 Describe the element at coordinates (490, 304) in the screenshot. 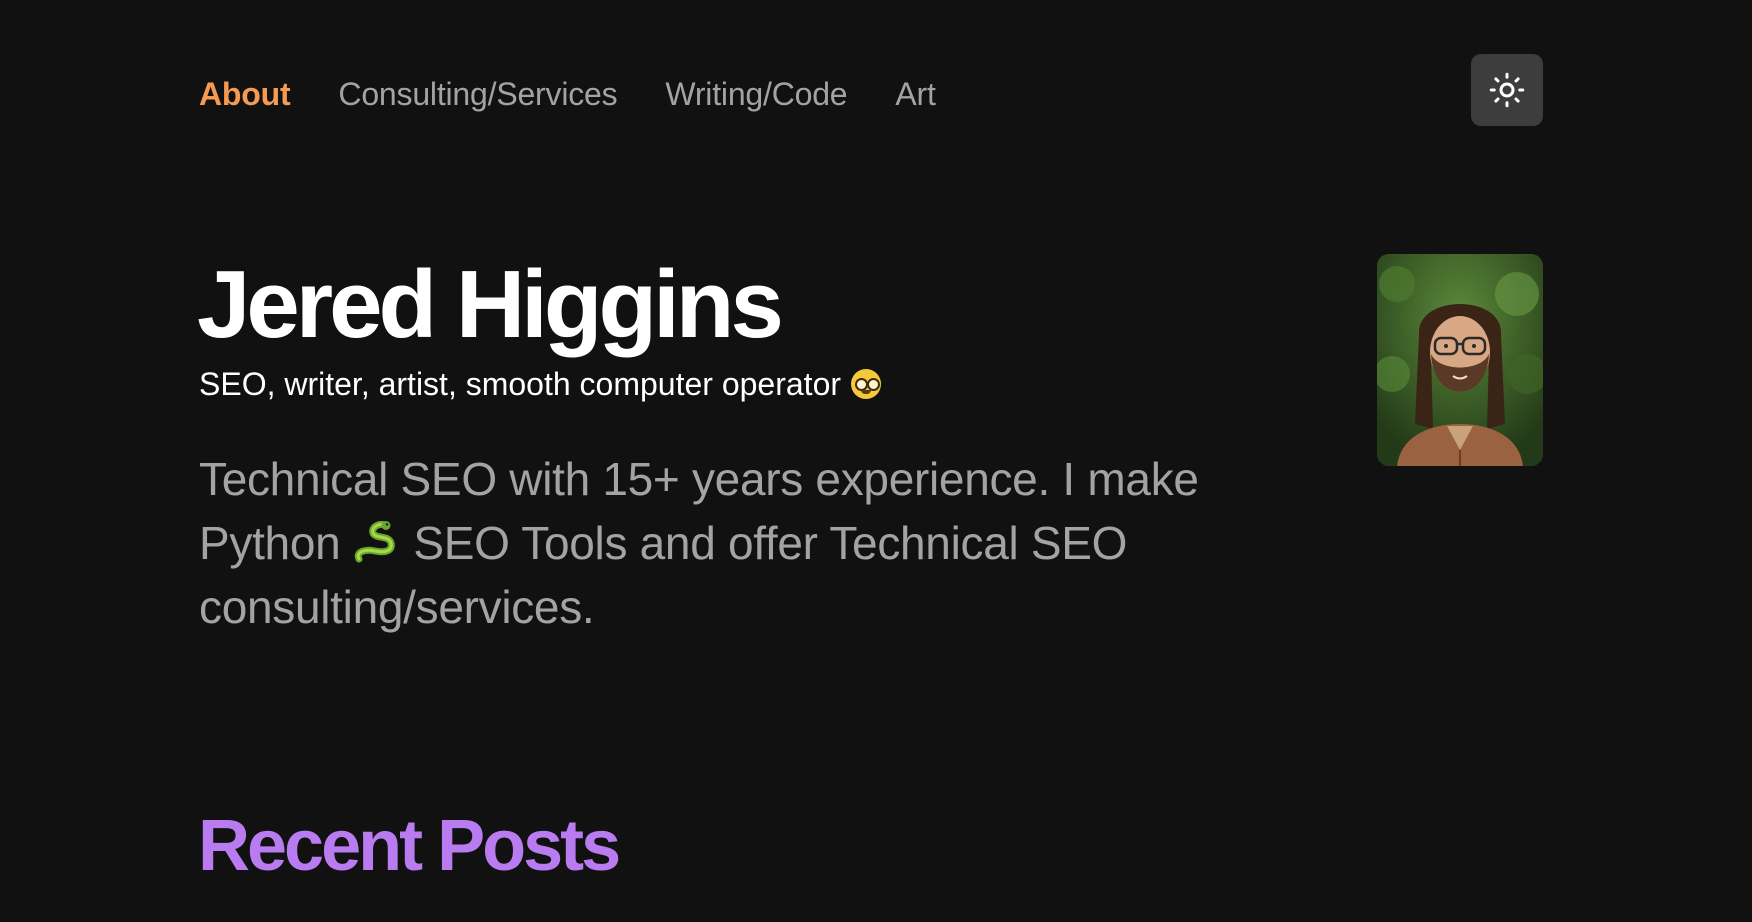

I see `page-title: Jered Higgins` at that location.